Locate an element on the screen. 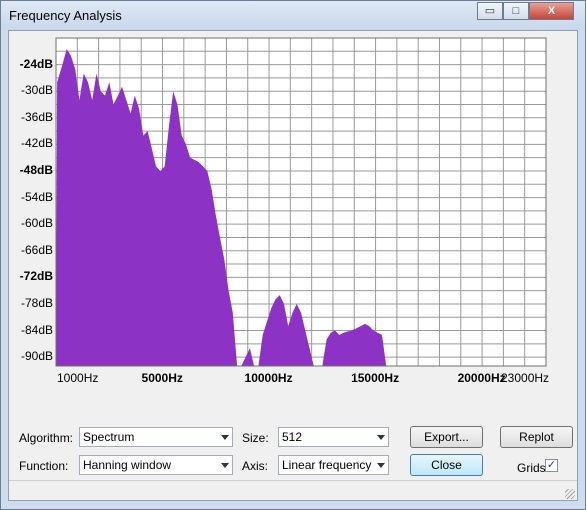  close-window-button: X is located at coordinates (551, 11).